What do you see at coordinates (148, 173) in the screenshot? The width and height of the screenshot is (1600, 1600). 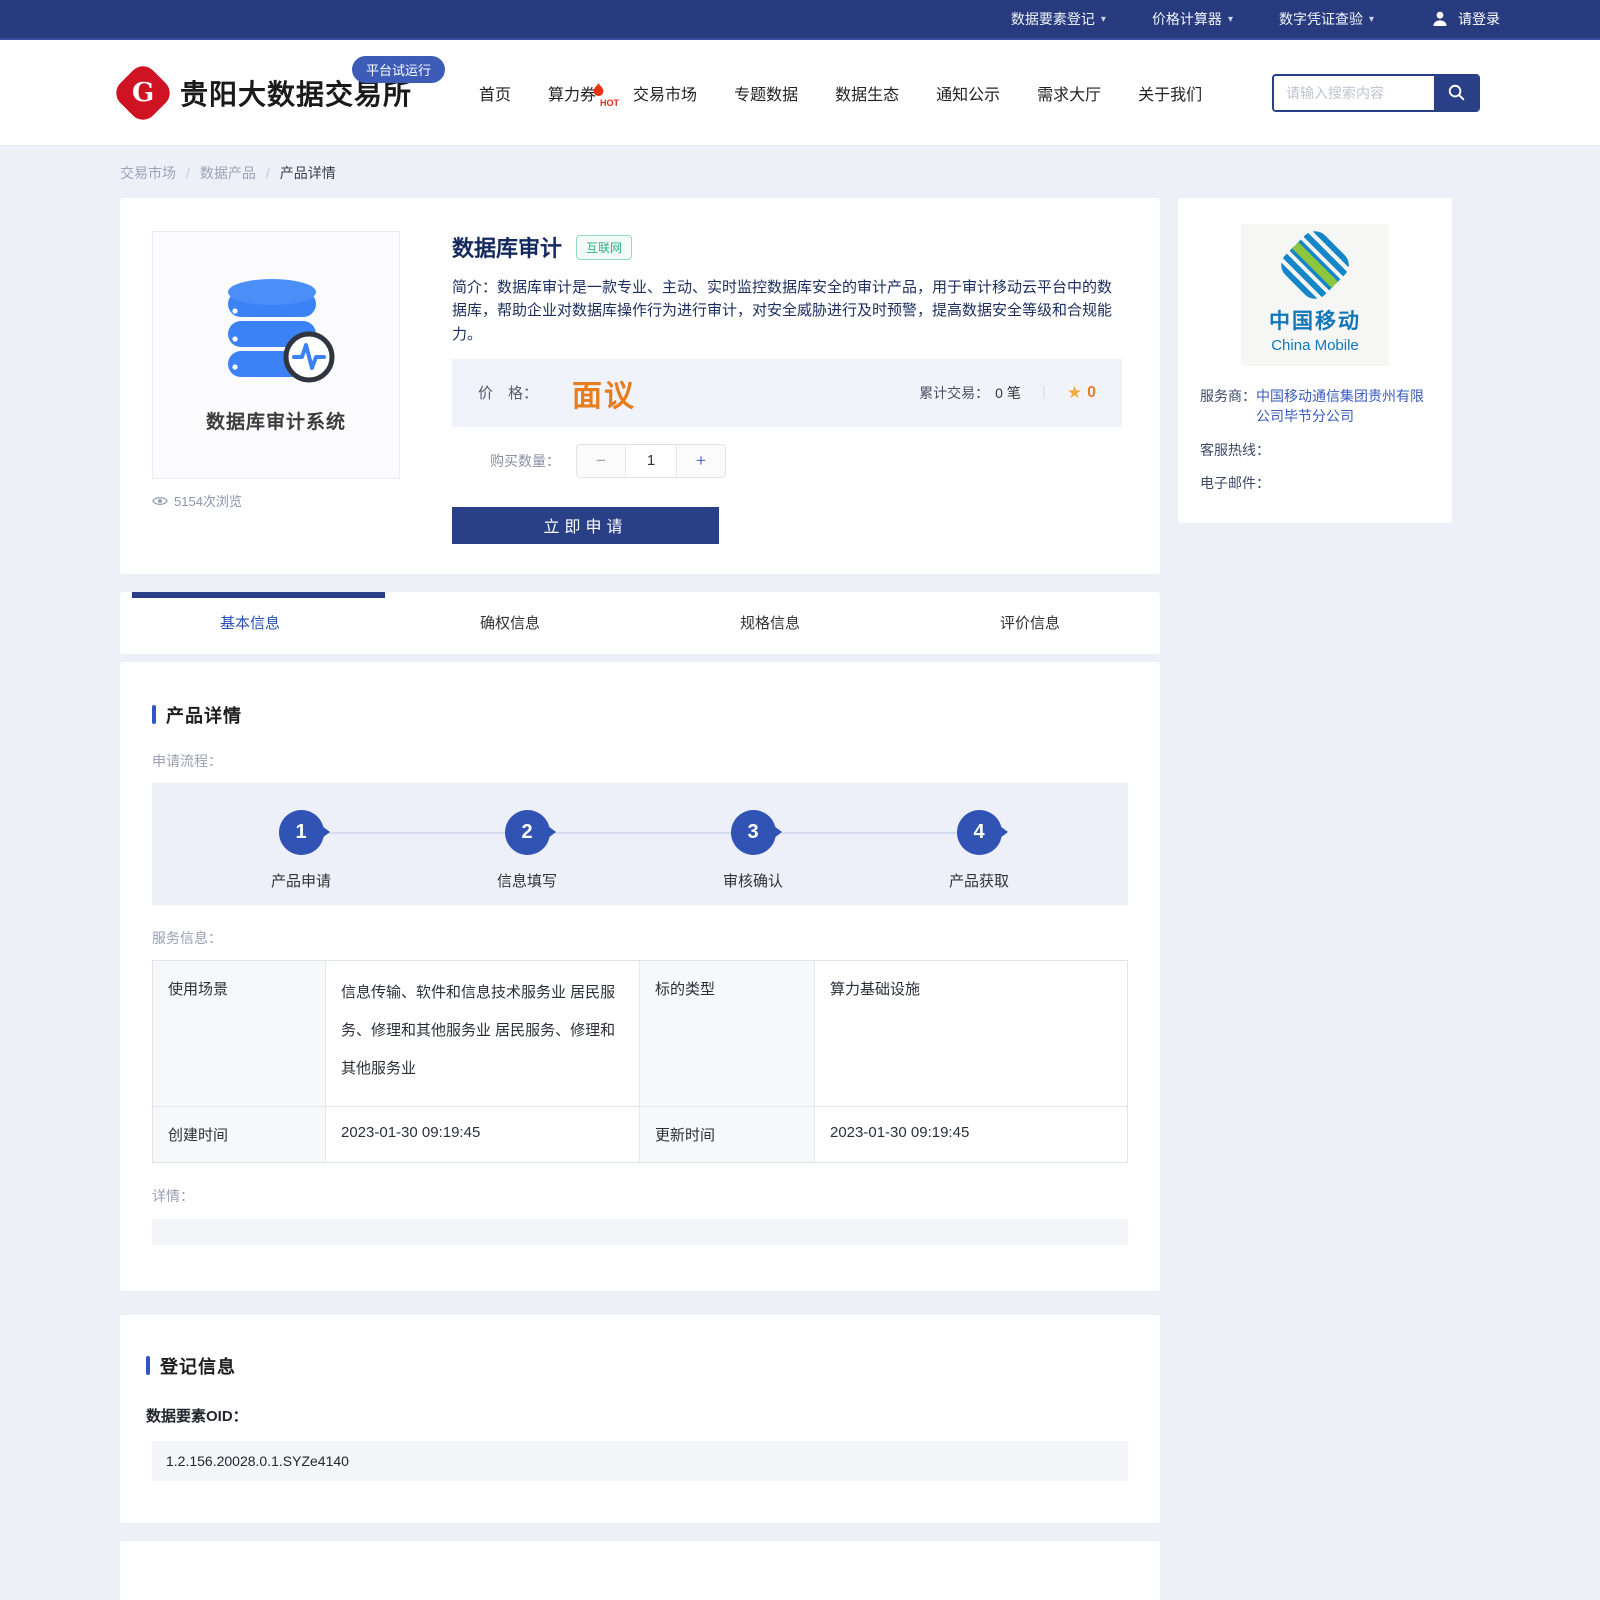 I see `breadcrumb-trading-market: 交易市场` at bounding box center [148, 173].